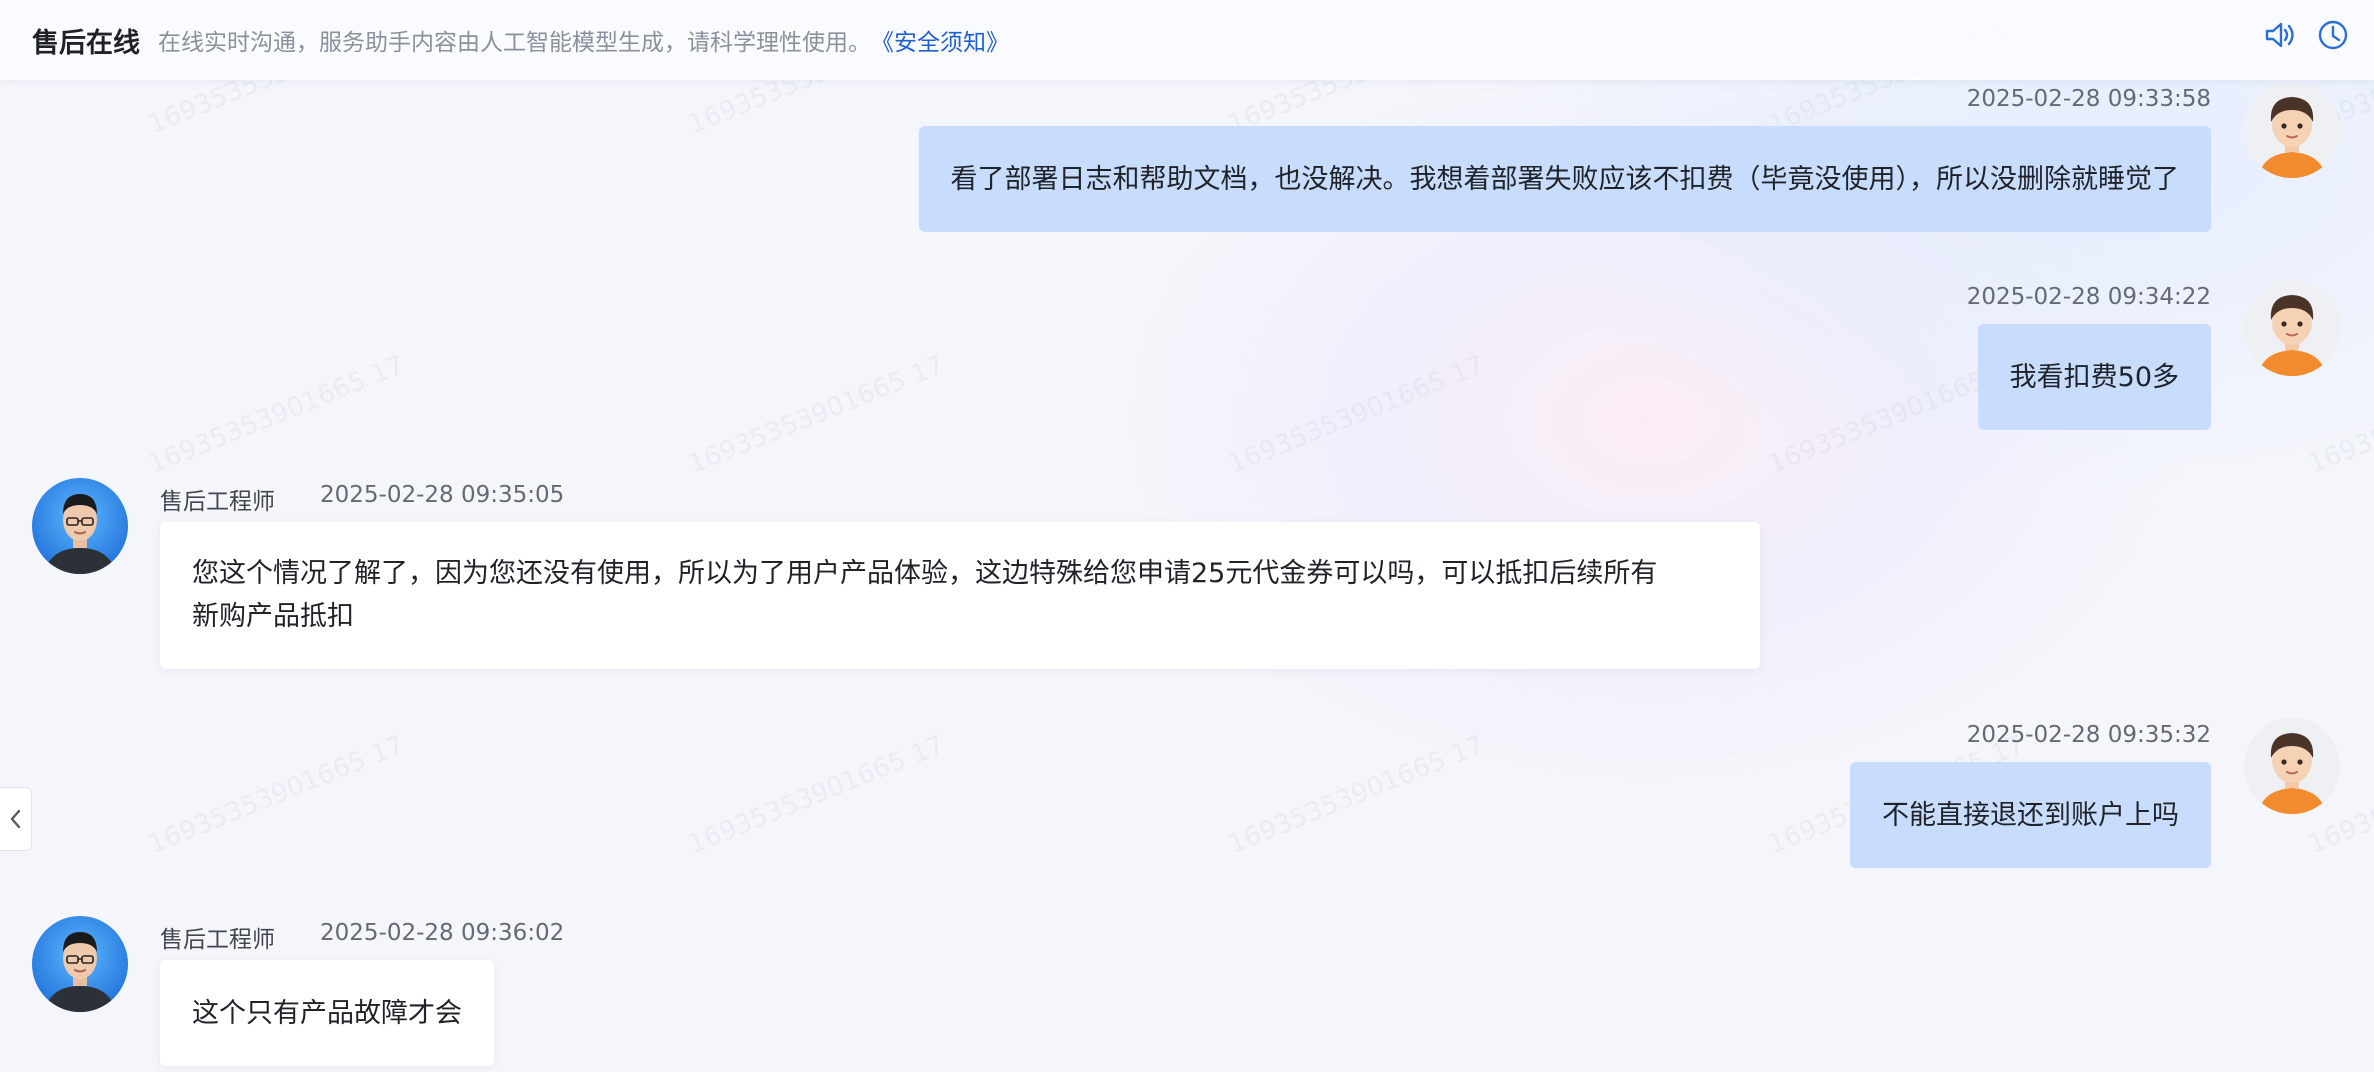 The height and width of the screenshot is (1072, 2374). Describe the element at coordinates (2333, 35) in the screenshot. I see `history-clock-icon` at that location.